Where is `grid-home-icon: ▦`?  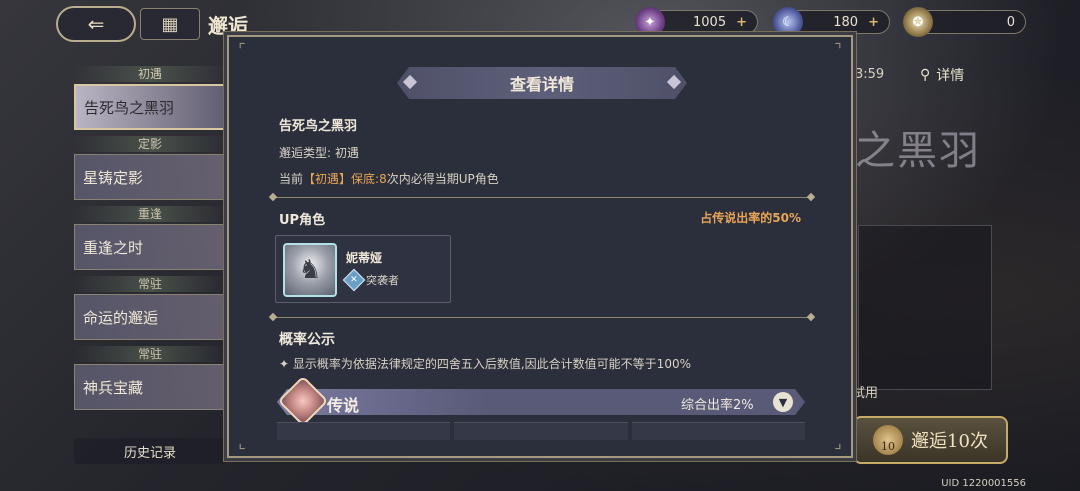 grid-home-icon: ▦ is located at coordinates (170, 24).